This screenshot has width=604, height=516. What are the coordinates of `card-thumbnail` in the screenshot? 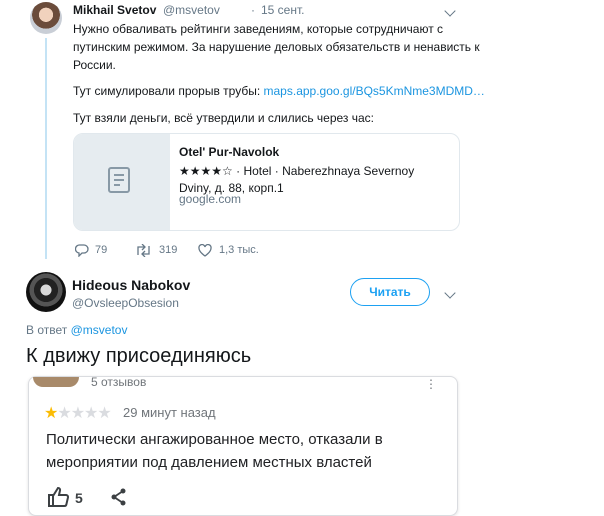 It's located at (122, 182).